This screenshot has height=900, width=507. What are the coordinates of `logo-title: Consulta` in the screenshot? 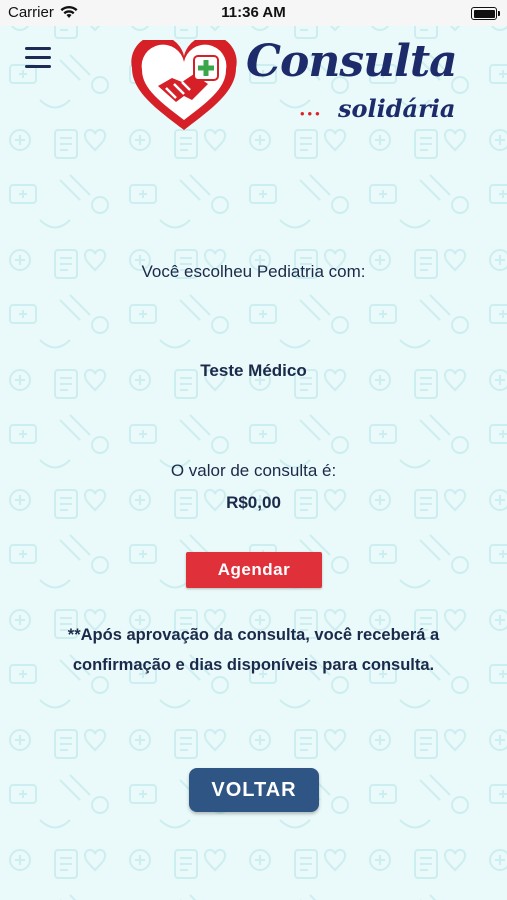 It's located at (352, 61).